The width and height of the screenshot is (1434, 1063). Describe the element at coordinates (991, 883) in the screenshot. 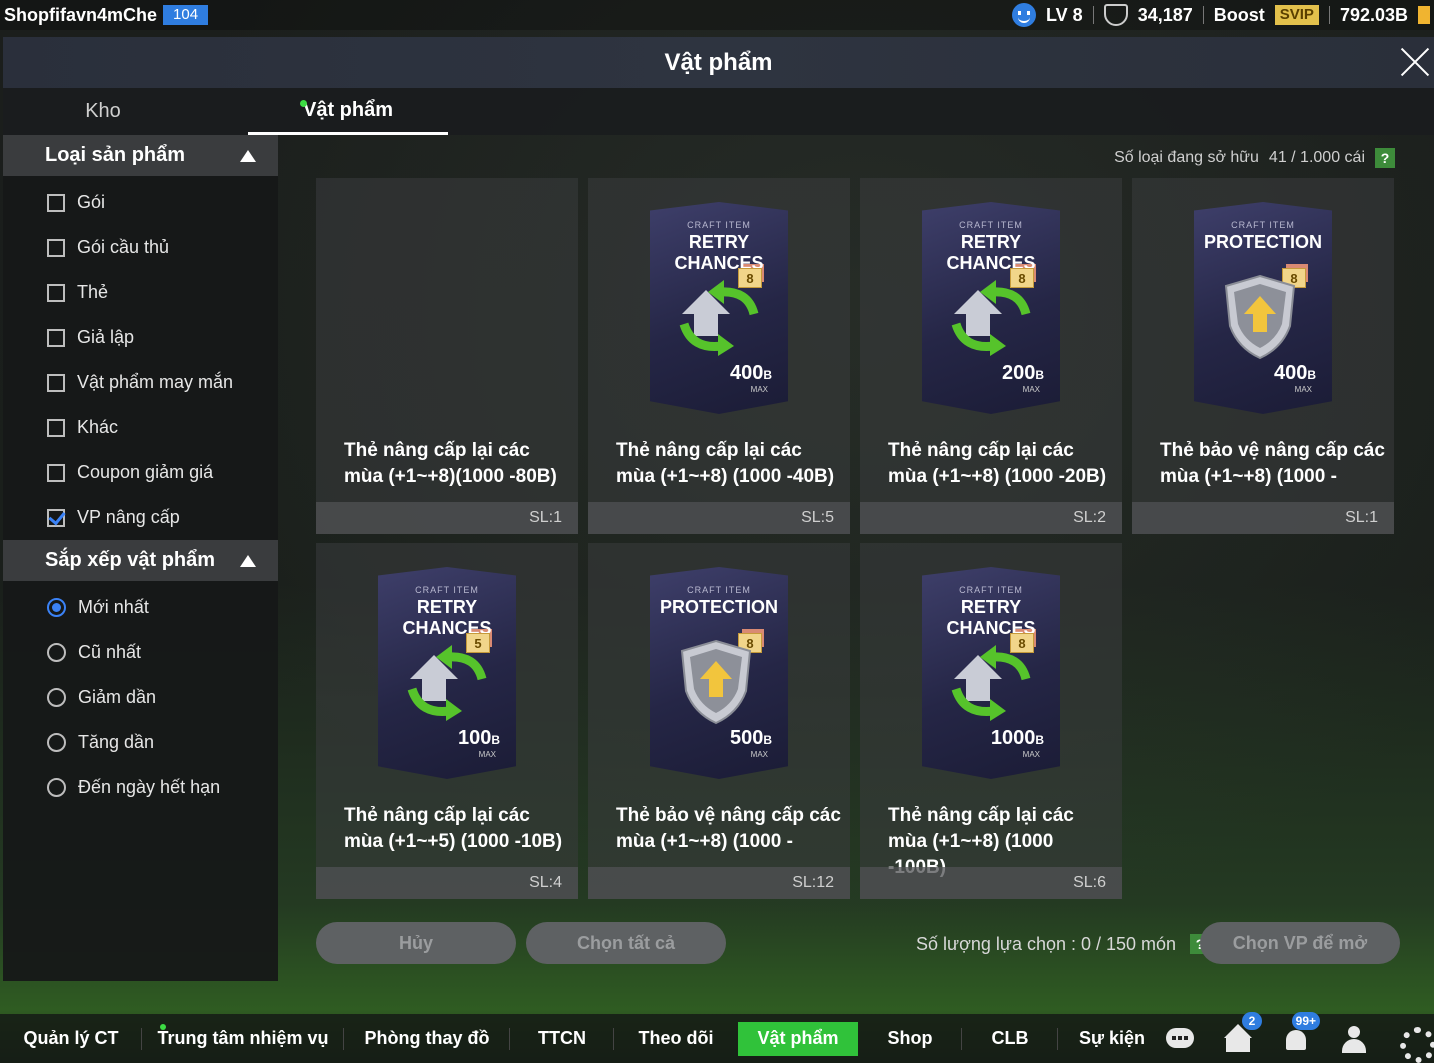

I see `item-quantity: SL:6` at that location.